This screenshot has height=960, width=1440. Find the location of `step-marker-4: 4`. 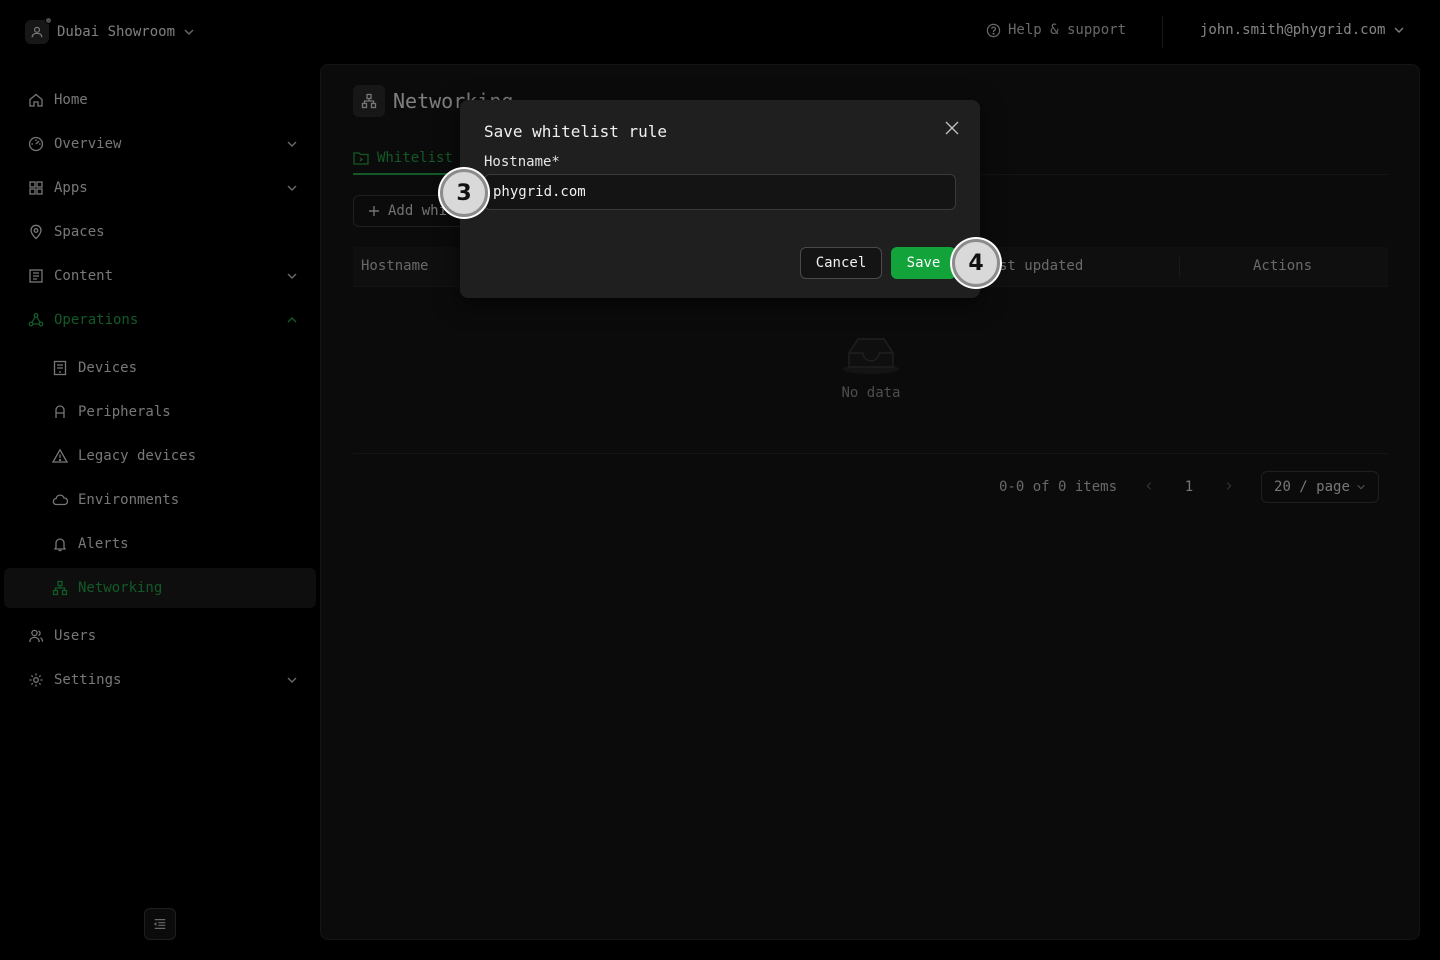

step-marker-4: 4 is located at coordinates (976, 263).